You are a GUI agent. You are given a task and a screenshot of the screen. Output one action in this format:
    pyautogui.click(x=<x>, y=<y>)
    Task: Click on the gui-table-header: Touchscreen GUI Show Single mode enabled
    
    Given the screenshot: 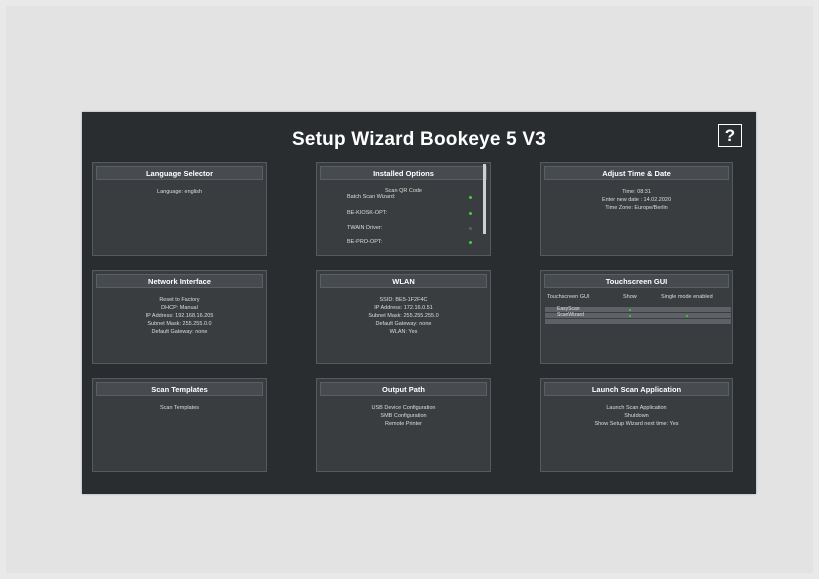 What is the action you would take?
    pyautogui.click(x=636, y=299)
    